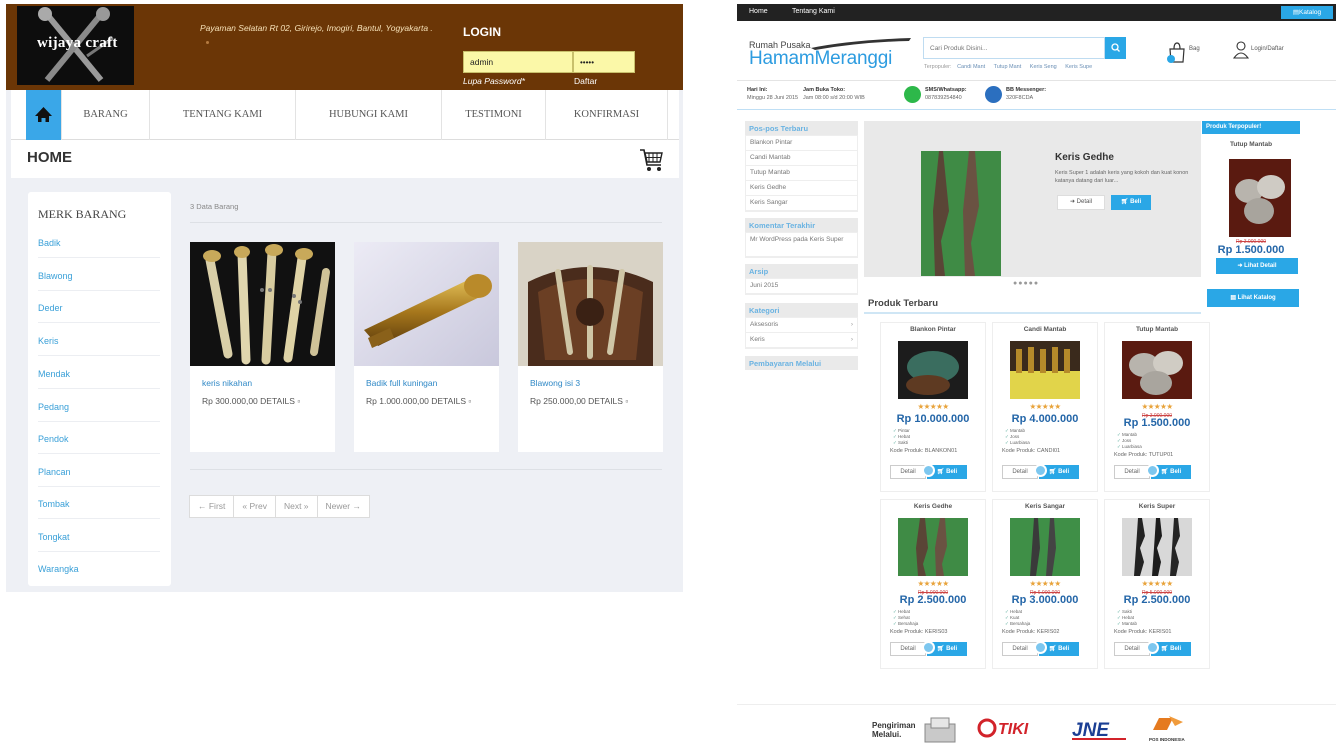  I want to click on recent-post-link: Keris Gedhe, so click(801, 188).